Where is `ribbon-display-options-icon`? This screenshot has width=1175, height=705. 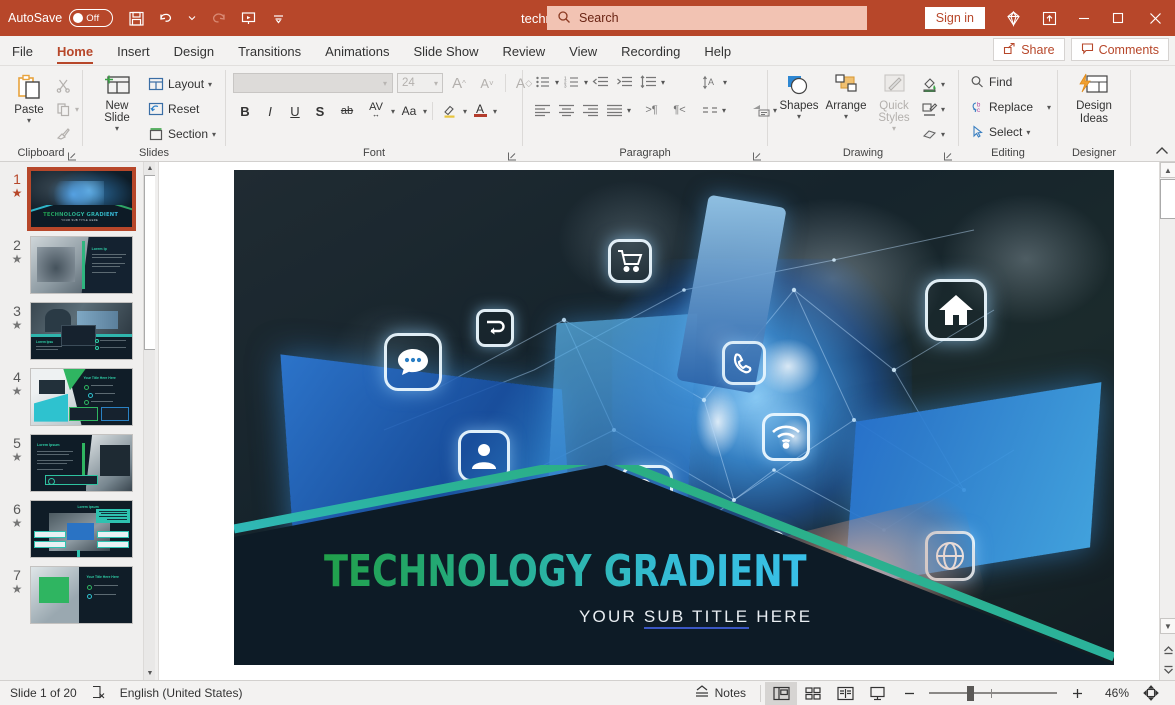 ribbon-display-options-icon is located at coordinates (1049, 18).